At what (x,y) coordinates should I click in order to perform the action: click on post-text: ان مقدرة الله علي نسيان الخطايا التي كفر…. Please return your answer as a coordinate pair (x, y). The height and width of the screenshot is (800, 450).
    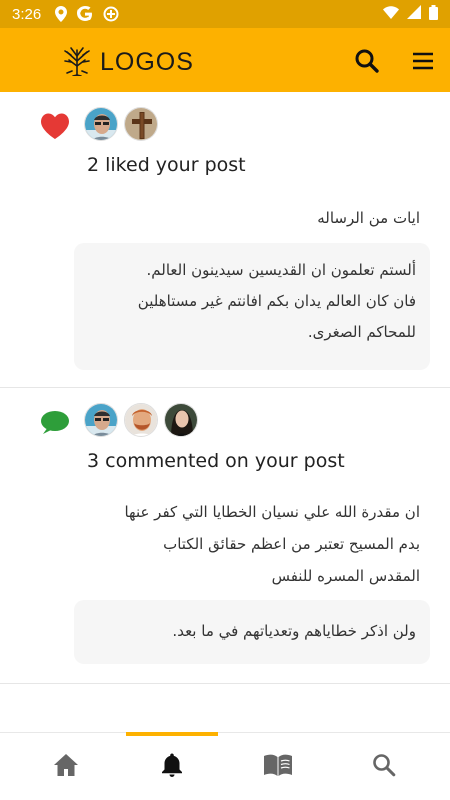
    Looking at the image, I should click on (245, 544).